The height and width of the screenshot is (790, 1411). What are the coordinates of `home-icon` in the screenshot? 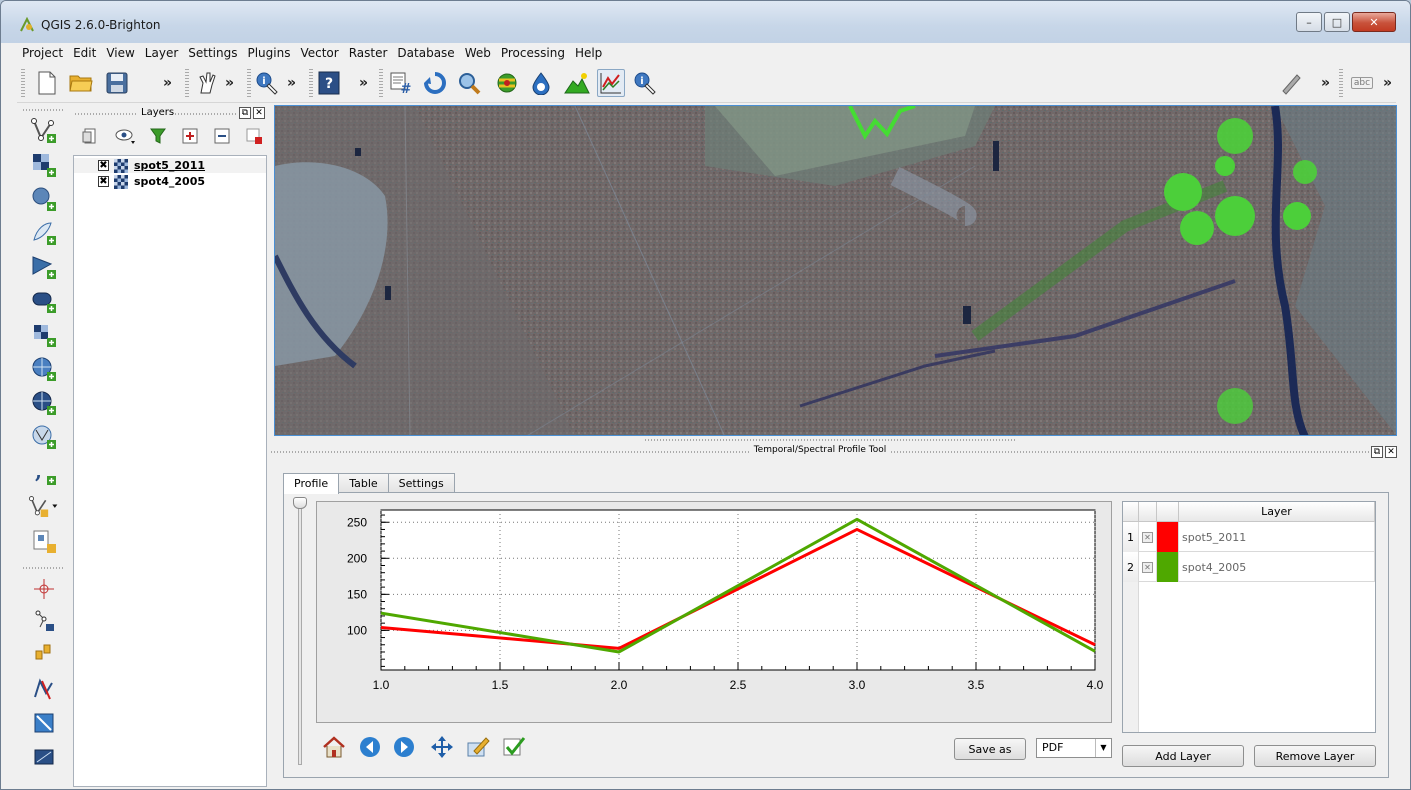 It's located at (334, 747).